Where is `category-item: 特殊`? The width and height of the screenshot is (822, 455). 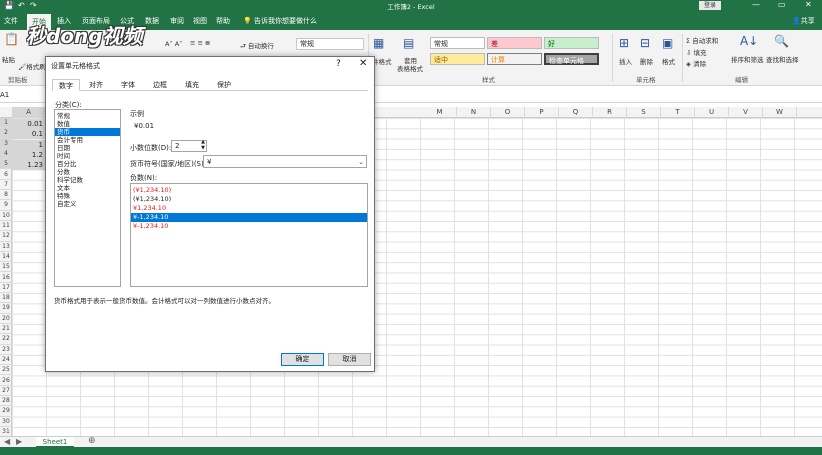 category-item: 特殊 is located at coordinates (87, 196).